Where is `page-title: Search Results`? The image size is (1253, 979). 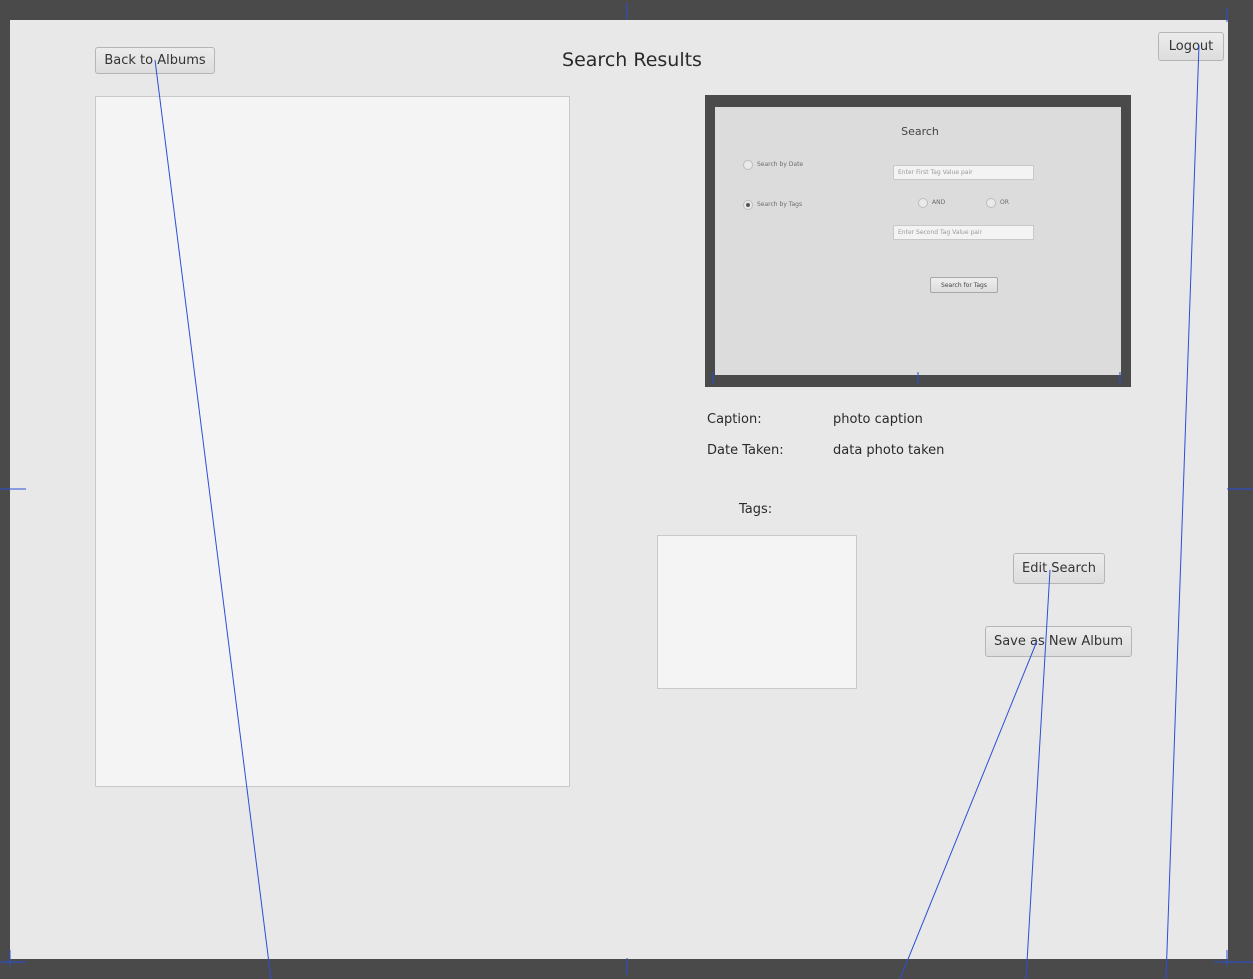
page-title: Search Results is located at coordinates (632, 60).